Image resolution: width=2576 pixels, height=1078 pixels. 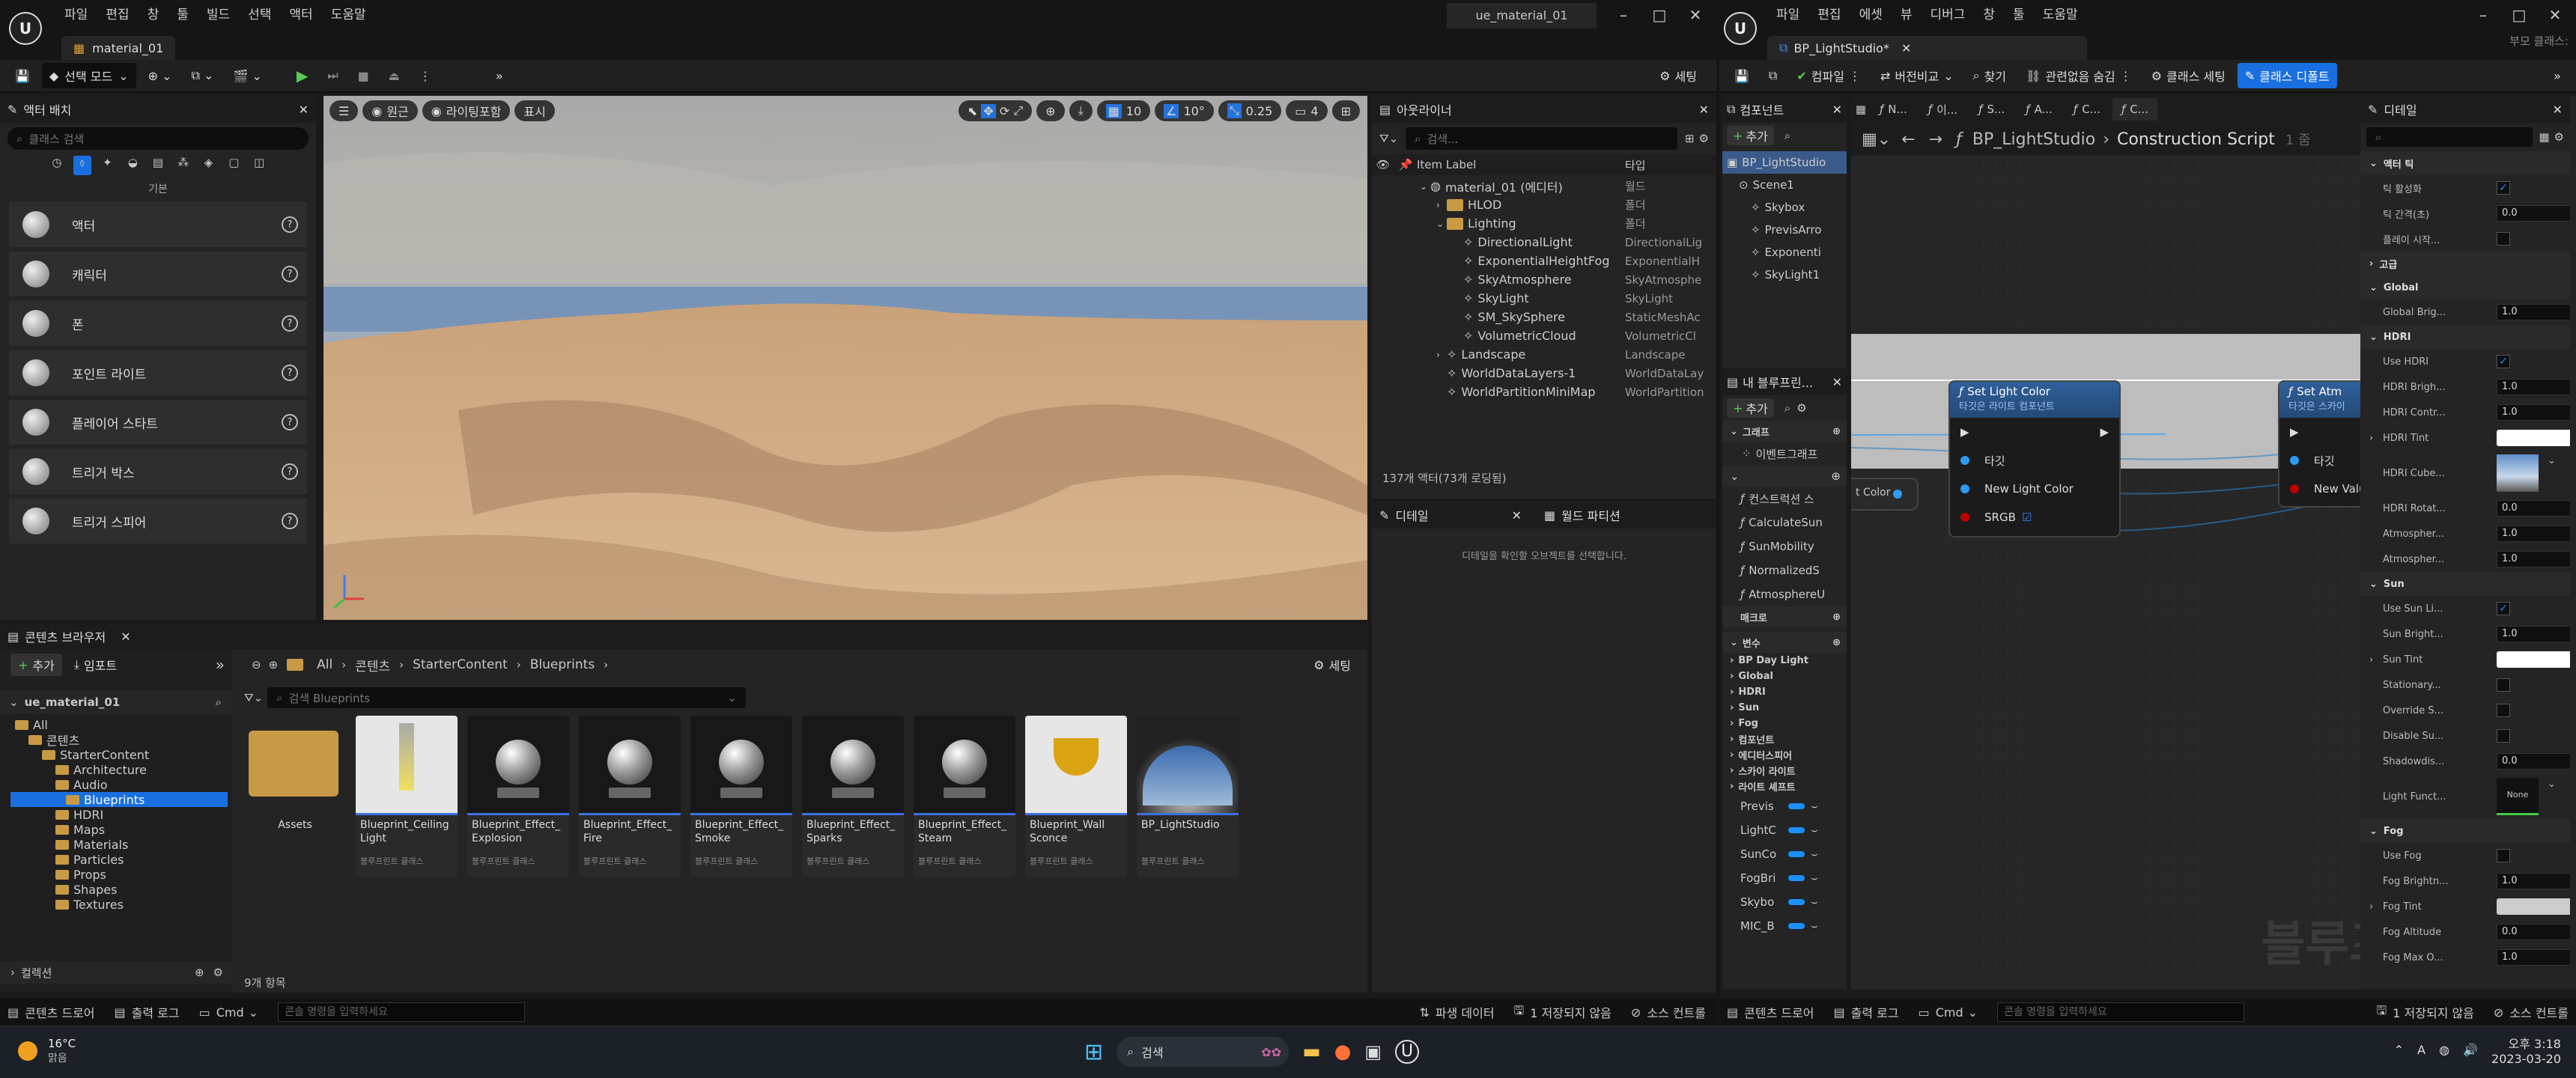 I want to click on close-icon: ✕, so click(x=1695, y=15).